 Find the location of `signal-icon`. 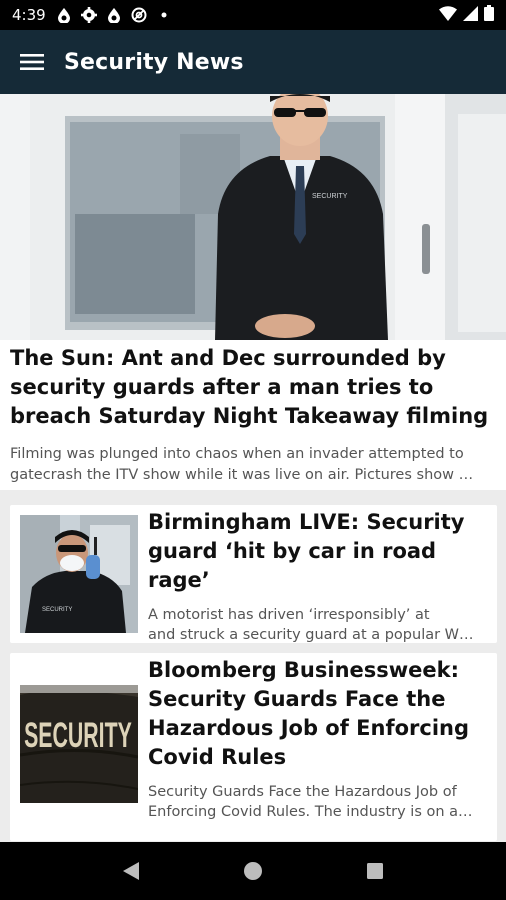

signal-icon is located at coordinates (470, 15).